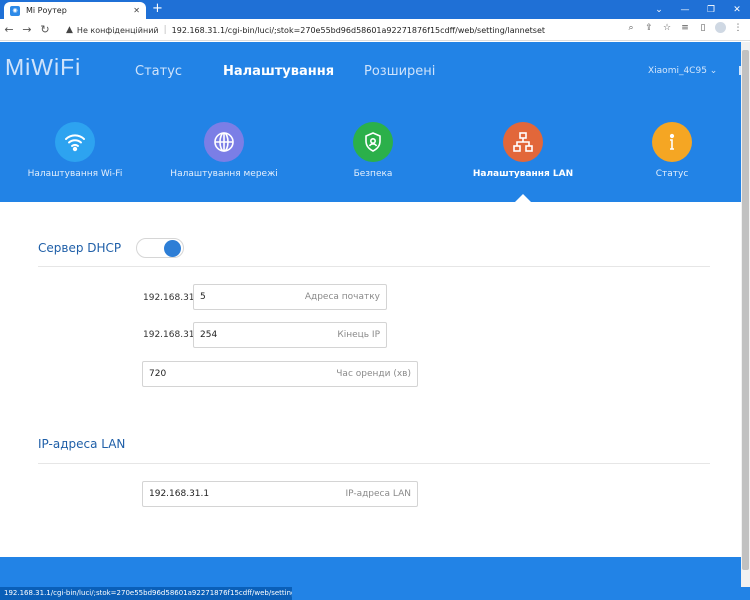 This screenshot has height=600, width=750. What do you see at coordinates (523, 198) in the screenshot?
I see `active-category-pointer` at bounding box center [523, 198].